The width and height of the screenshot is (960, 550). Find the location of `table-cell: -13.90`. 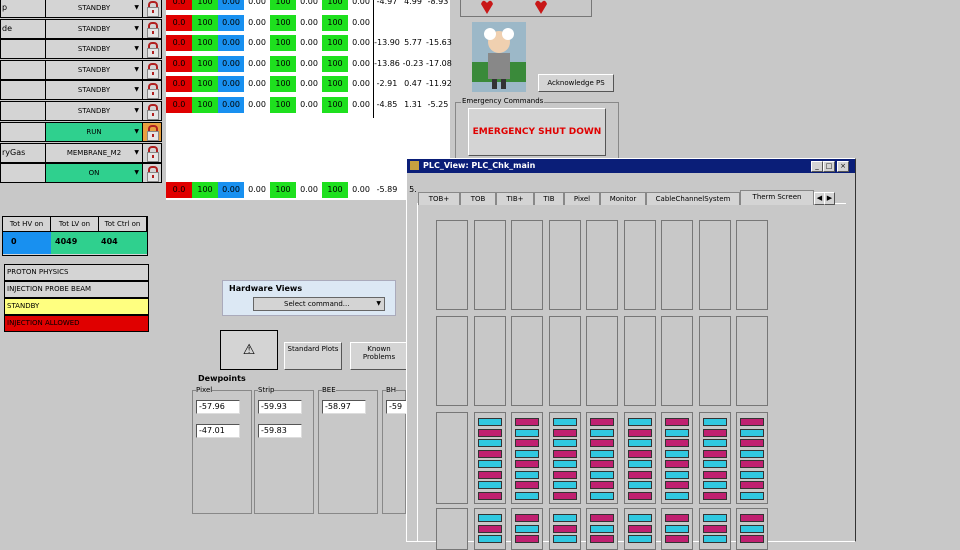

table-cell: -13.90 is located at coordinates (387, 42).